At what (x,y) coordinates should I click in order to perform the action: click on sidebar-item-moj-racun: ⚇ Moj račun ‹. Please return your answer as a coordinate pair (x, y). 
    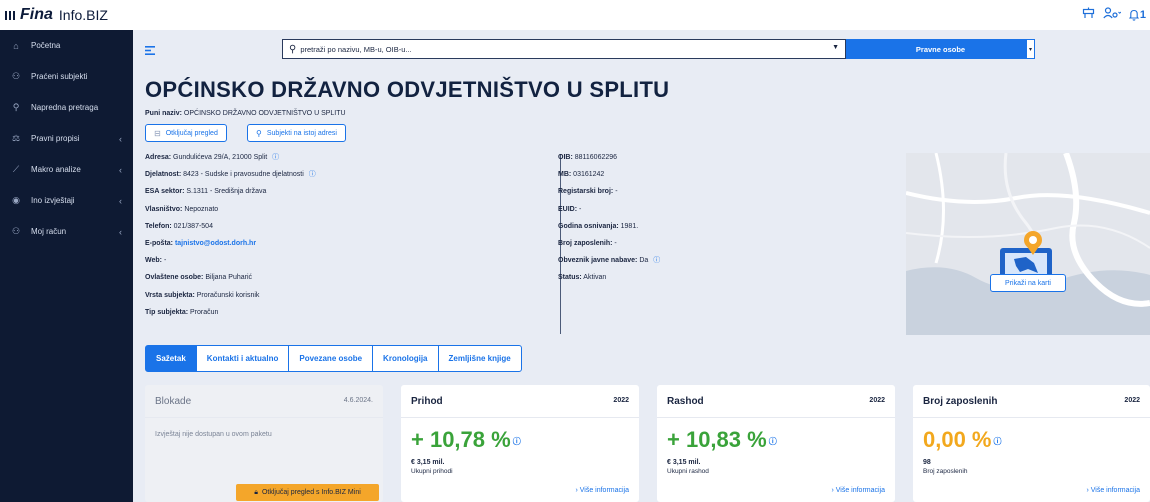
    Looking at the image, I should click on (66, 231).